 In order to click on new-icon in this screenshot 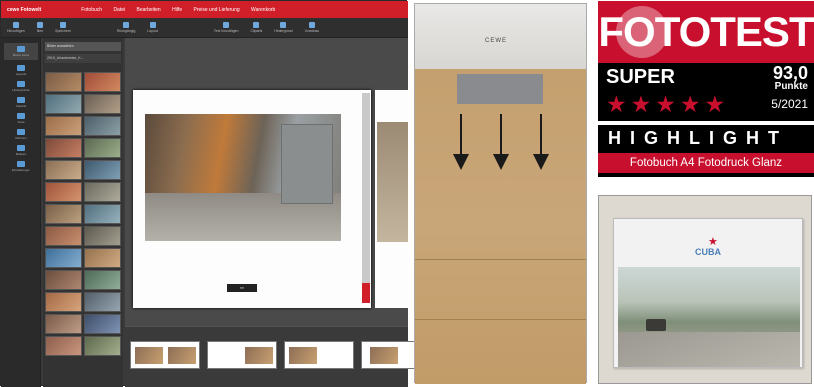, I will do `click(39, 25)`.